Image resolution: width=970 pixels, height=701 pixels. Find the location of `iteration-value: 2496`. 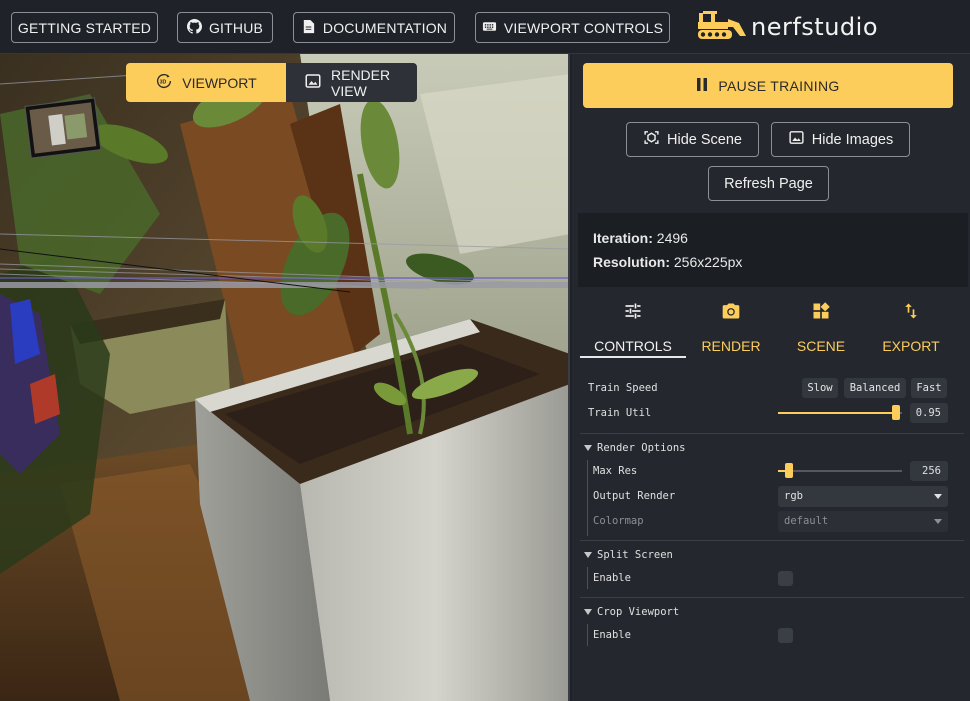

iteration-value: 2496 is located at coordinates (672, 238).